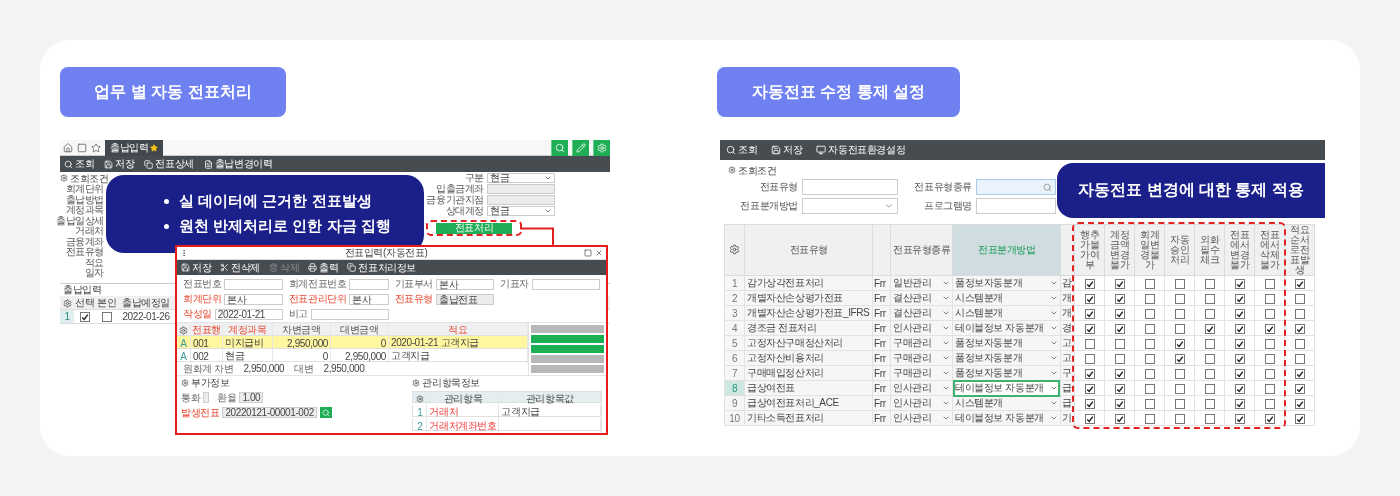 This screenshot has width=1400, height=496. I want to click on column-header: 적요순서로전표발생, so click(1299, 250).